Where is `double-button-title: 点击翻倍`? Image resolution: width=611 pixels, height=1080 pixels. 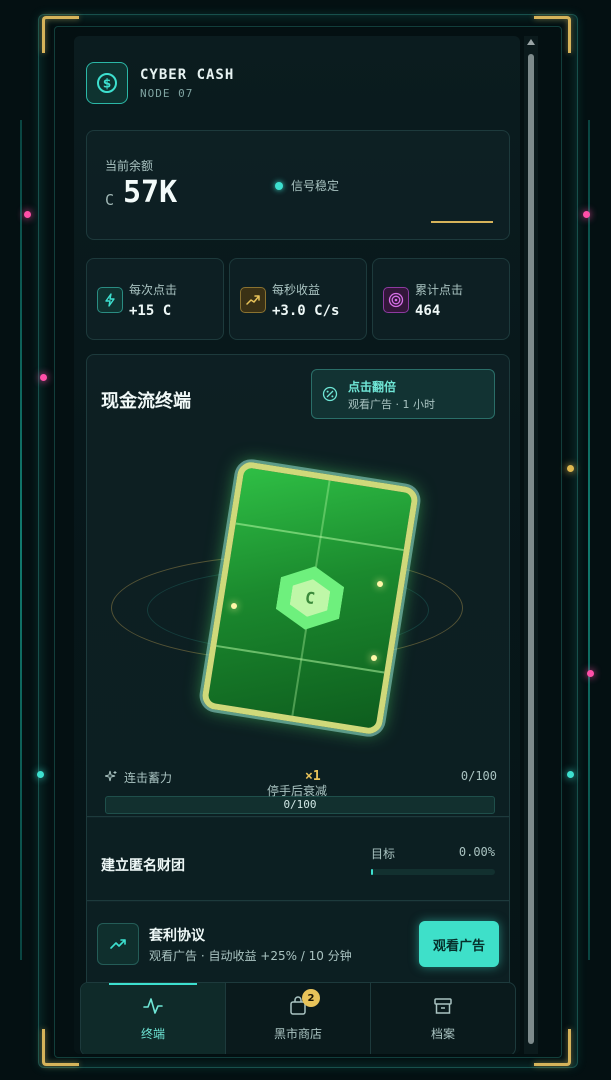 double-button-title: 点击翻倍 is located at coordinates (372, 387).